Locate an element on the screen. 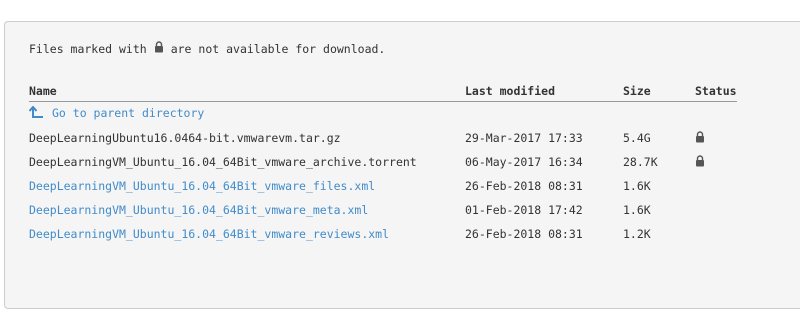  notice-text-after: are not available for download. is located at coordinates (278, 48).